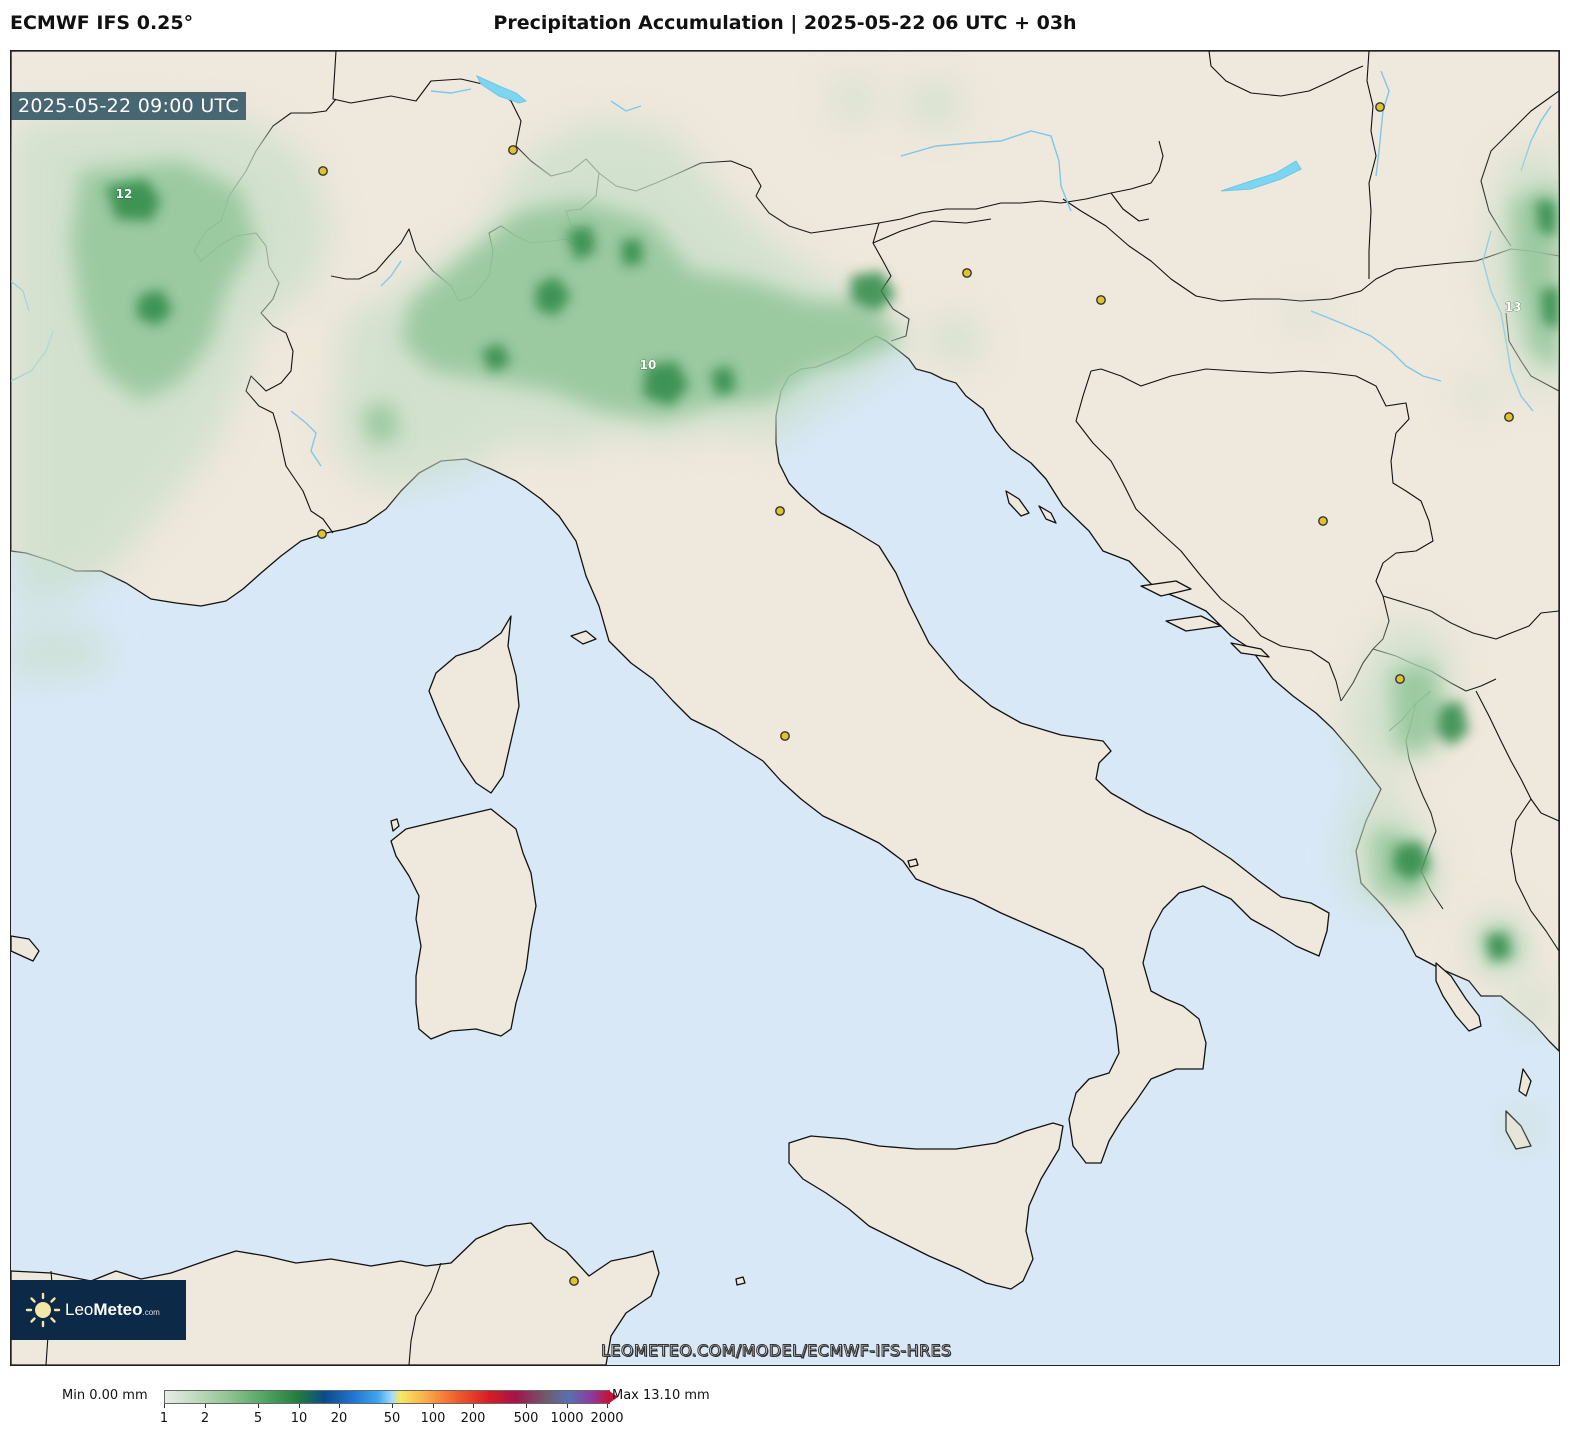 The image size is (1570, 1432). Describe the element at coordinates (105, 1395) in the screenshot. I see `colorbar-min-label: Min 0.00 mm` at that location.